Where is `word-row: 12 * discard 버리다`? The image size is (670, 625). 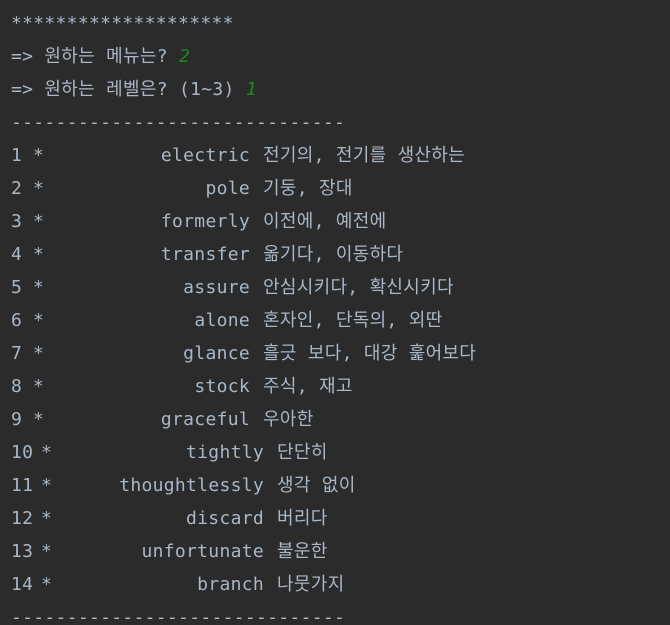
word-row: 12 * discard 버리다 is located at coordinates (340, 518).